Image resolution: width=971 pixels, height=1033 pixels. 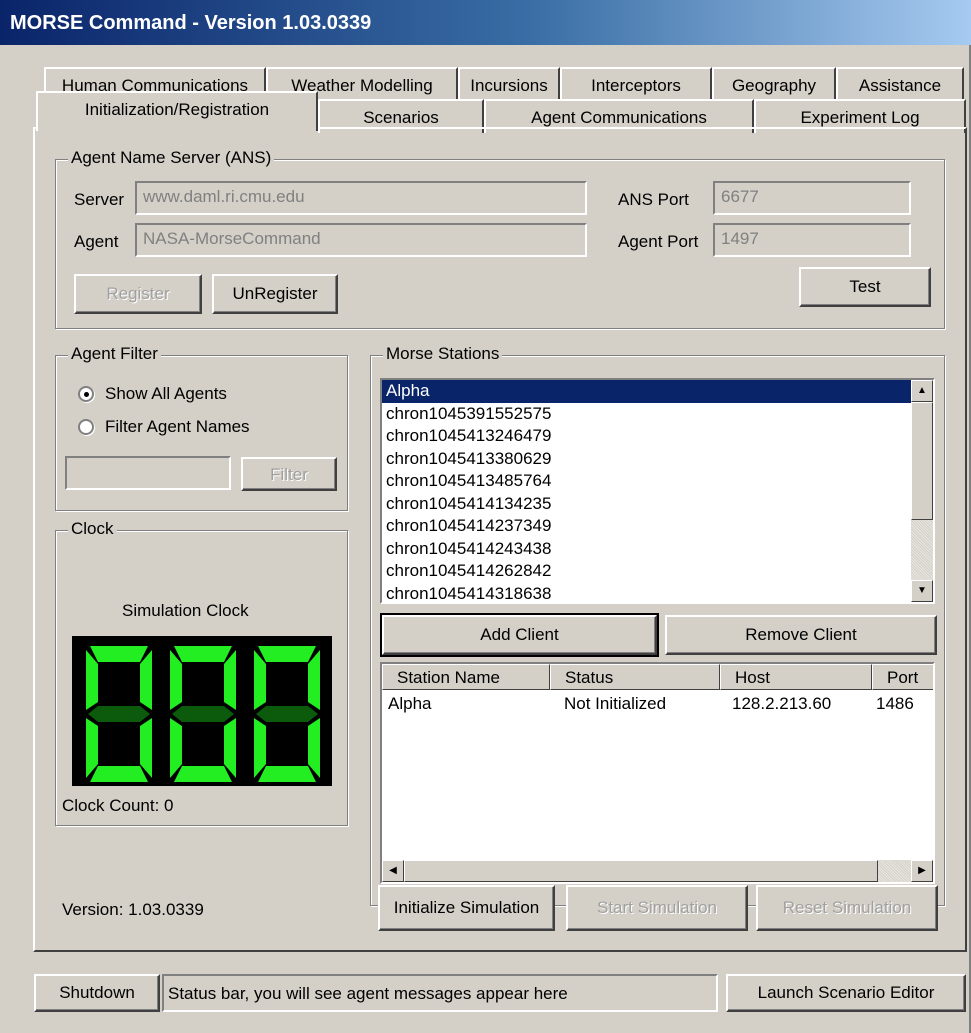 What do you see at coordinates (114, 354) in the screenshot?
I see `agent-filter-title: Agent Filter` at bounding box center [114, 354].